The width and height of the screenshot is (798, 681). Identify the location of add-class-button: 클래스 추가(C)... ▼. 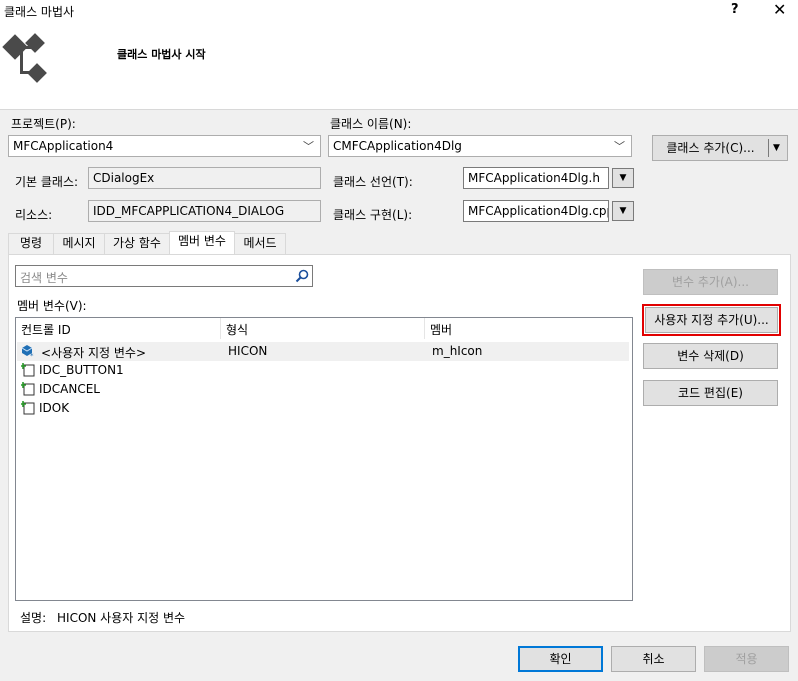
(720, 148).